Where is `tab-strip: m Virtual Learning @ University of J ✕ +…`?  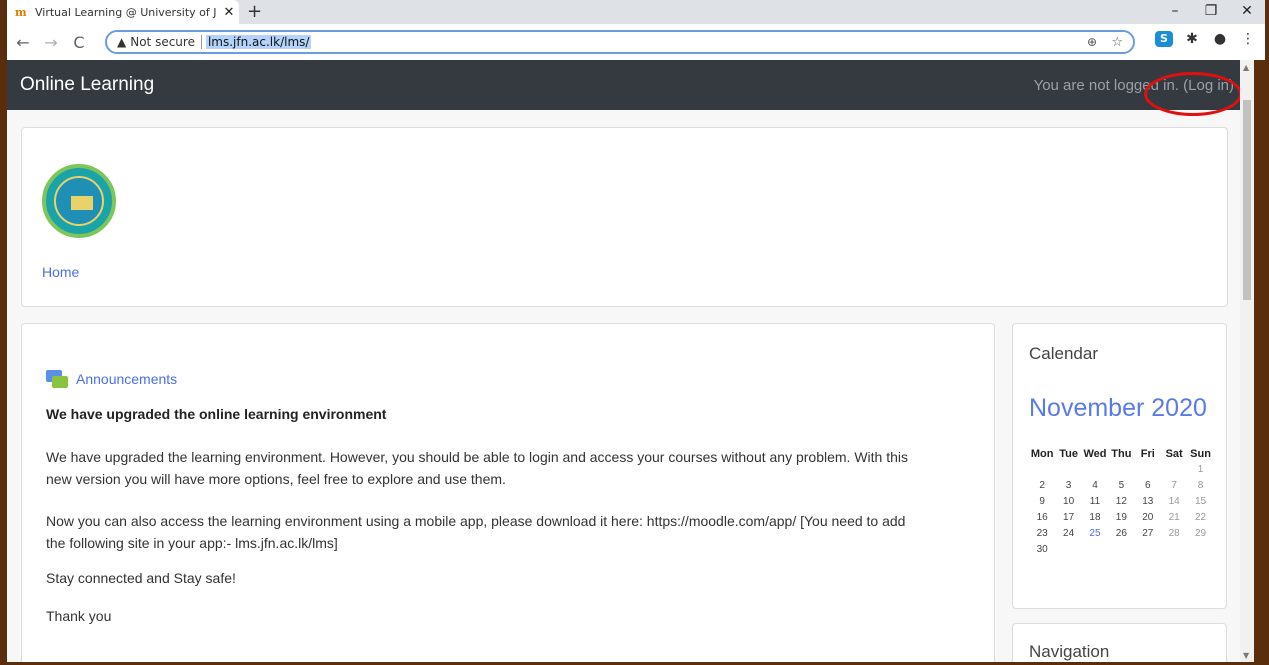 tab-strip: m Virtual Learning @ University of J ✕ +… is located at coordinates (636, 12).